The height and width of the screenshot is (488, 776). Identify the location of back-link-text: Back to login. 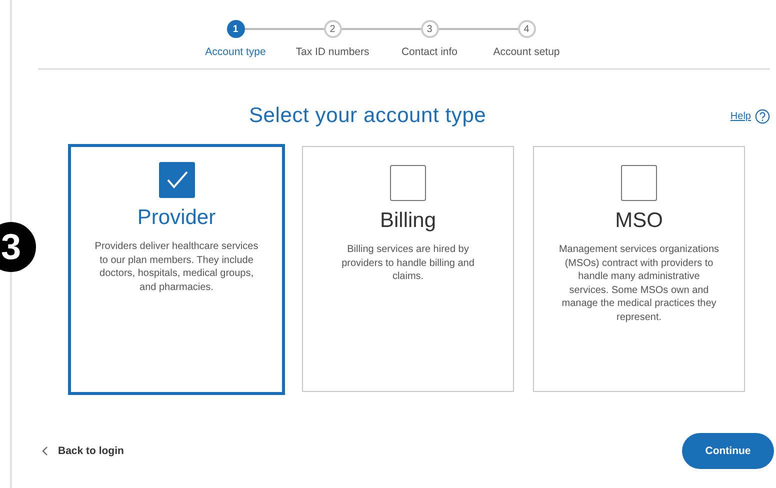
(91, 451).